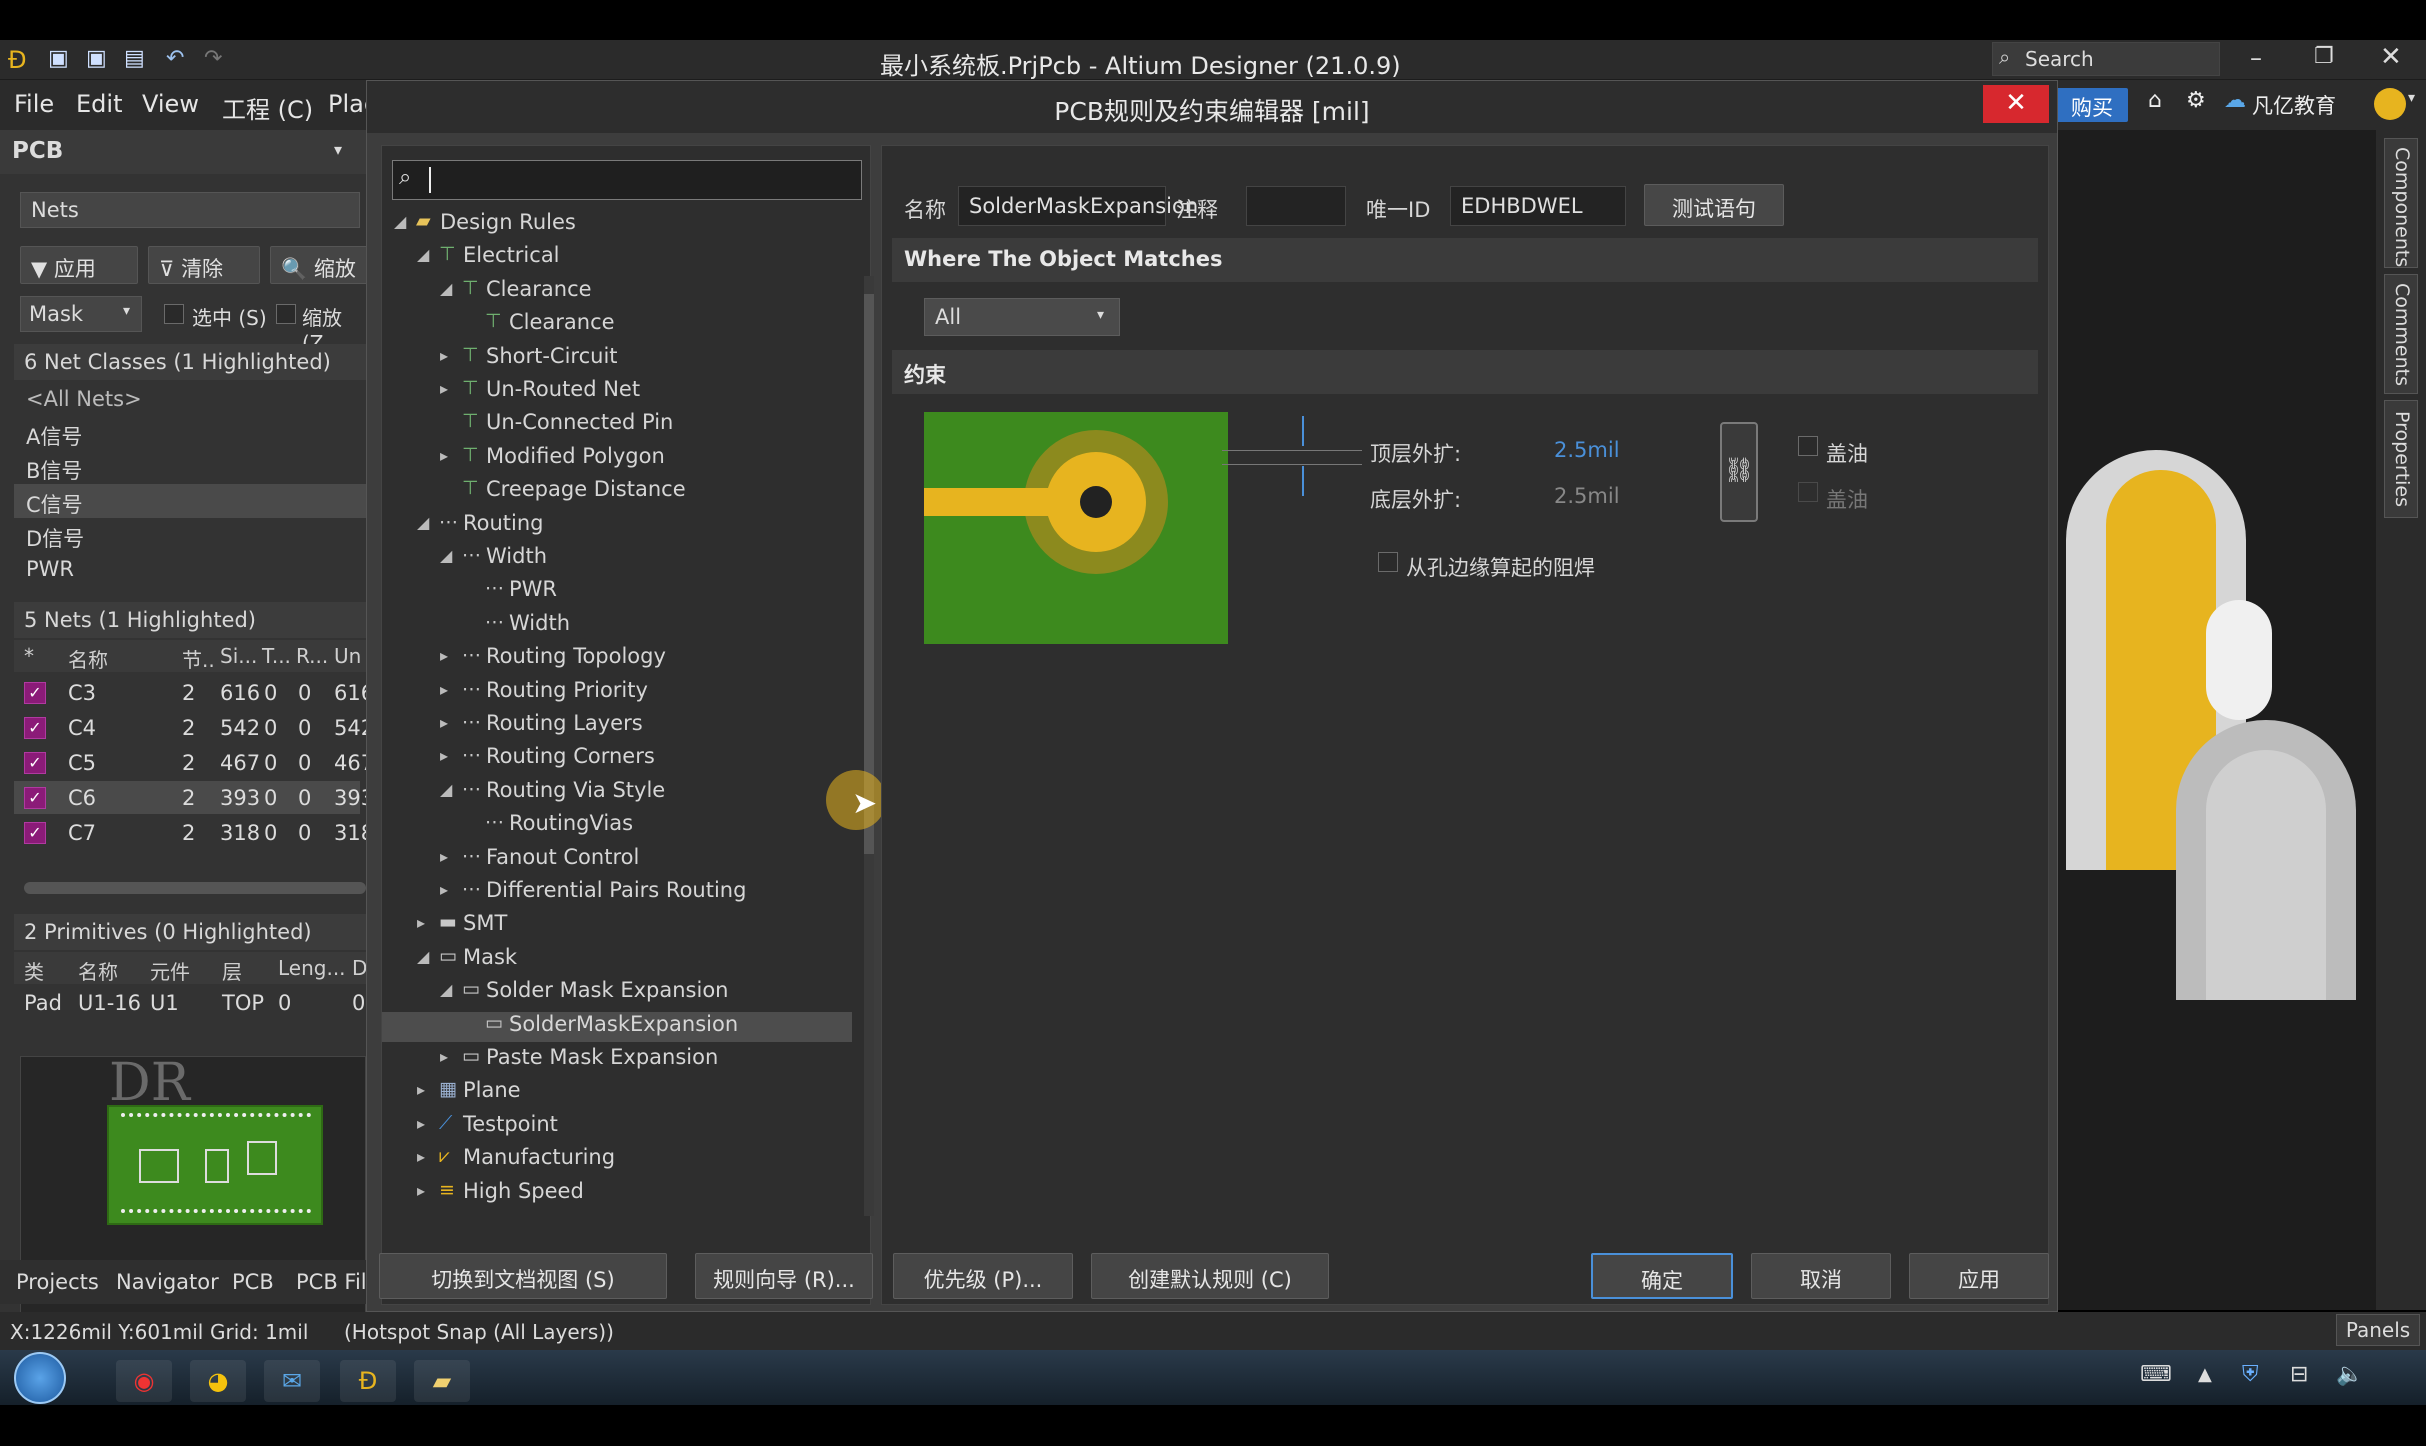 The height and width of the screenshot is (1446, 2426). I want to click on net-row: ✓ C5 2 467 0 0 467, so click(194, 762).